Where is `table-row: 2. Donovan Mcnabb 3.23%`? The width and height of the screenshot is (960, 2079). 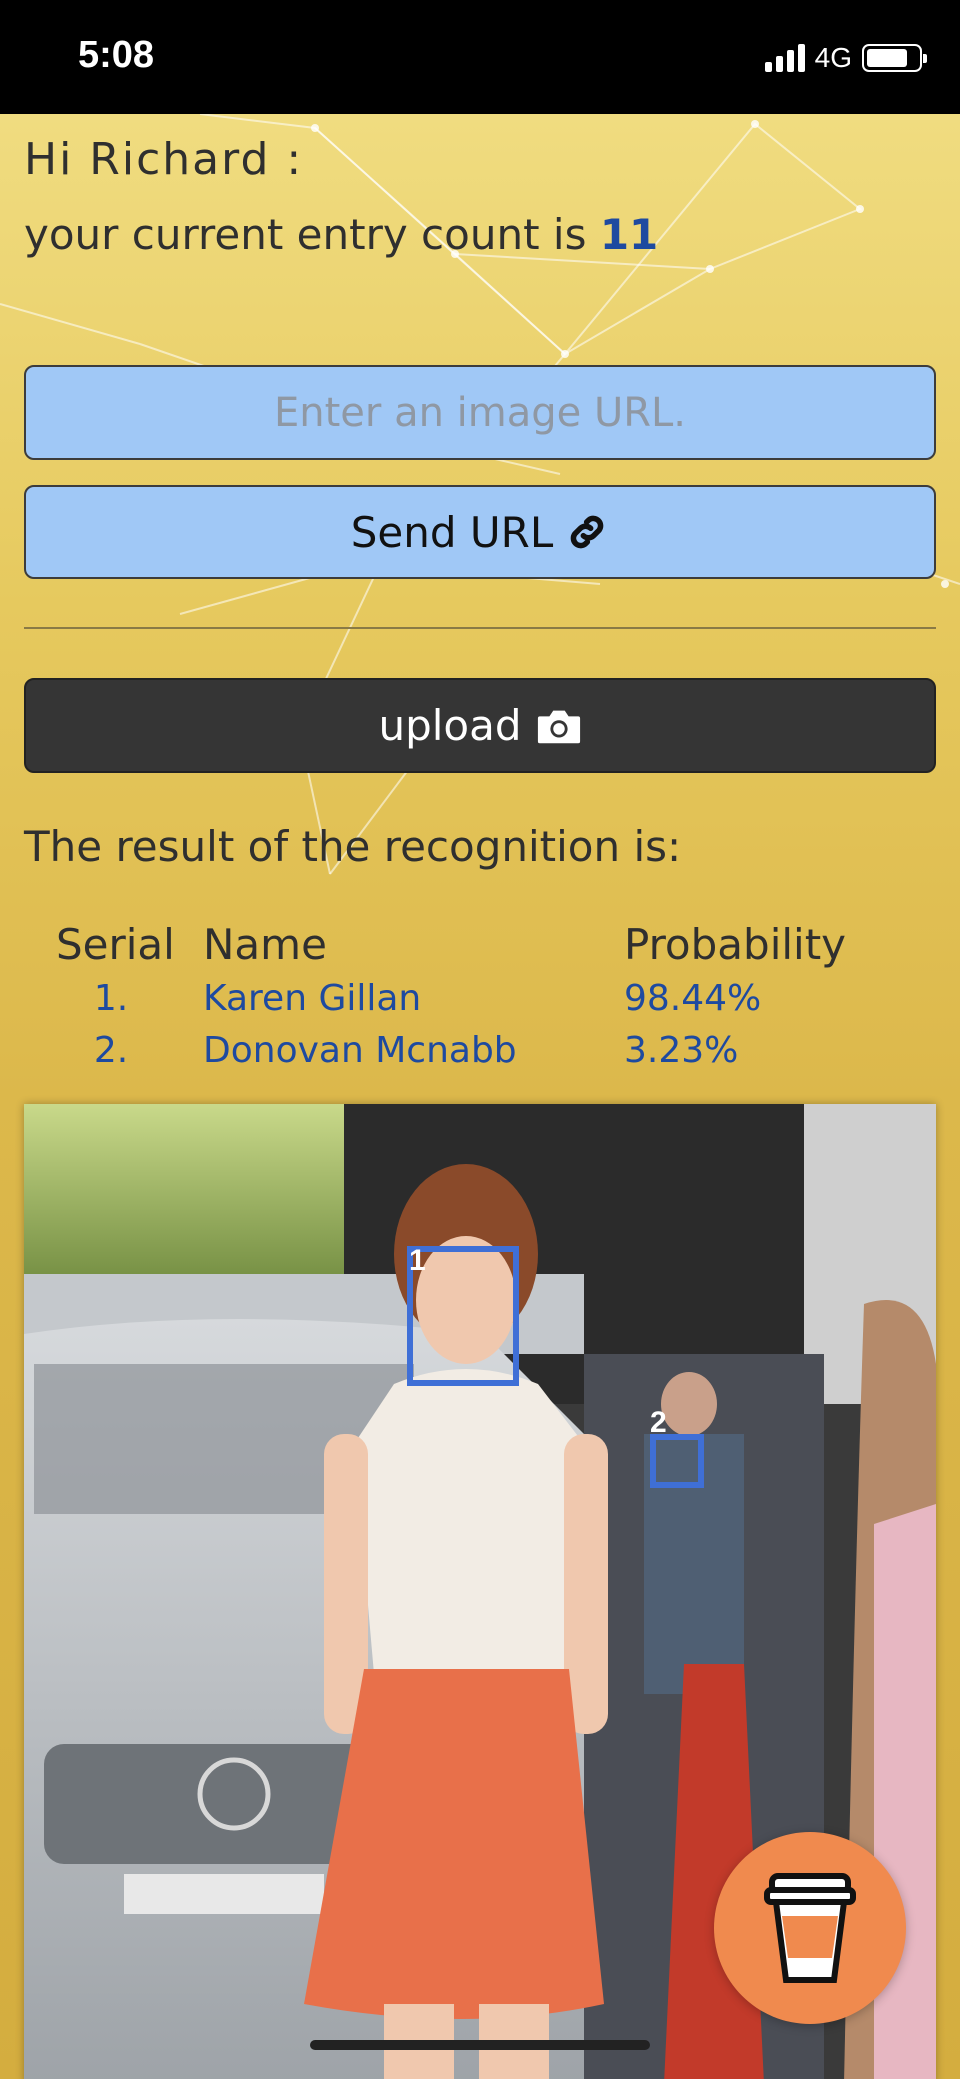 table-row: 2. Donovan Mcnabb 3.23% is located at coordinates (480, 1056).